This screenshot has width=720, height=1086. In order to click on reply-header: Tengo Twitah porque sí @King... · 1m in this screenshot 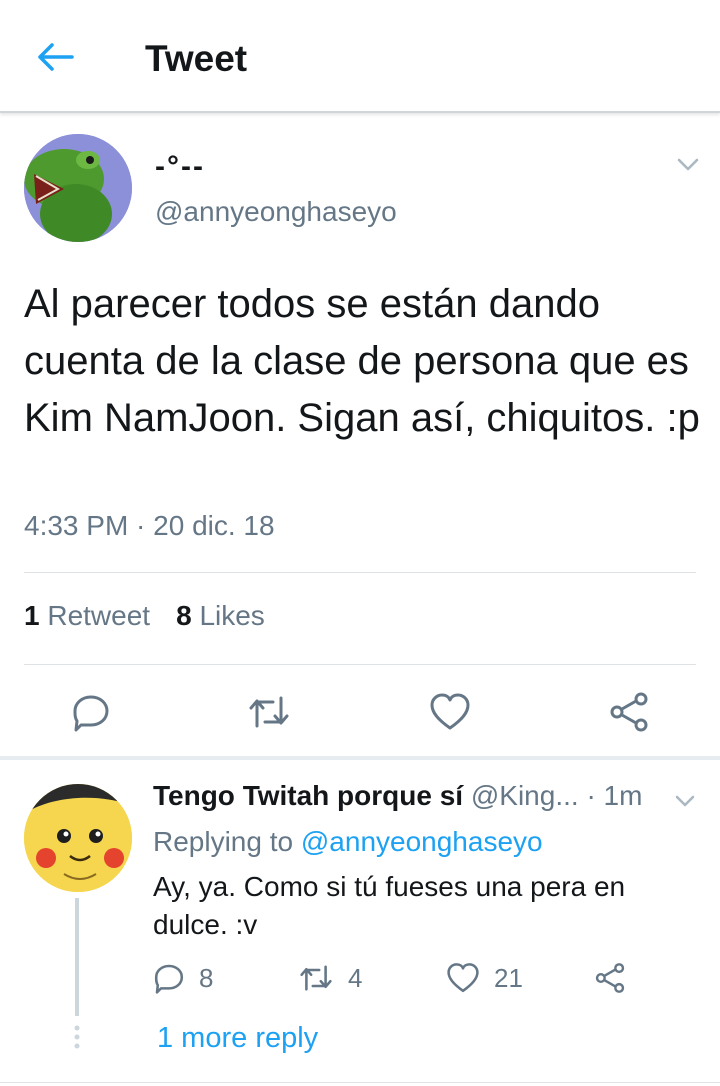, I will do `click(413, 796)`.